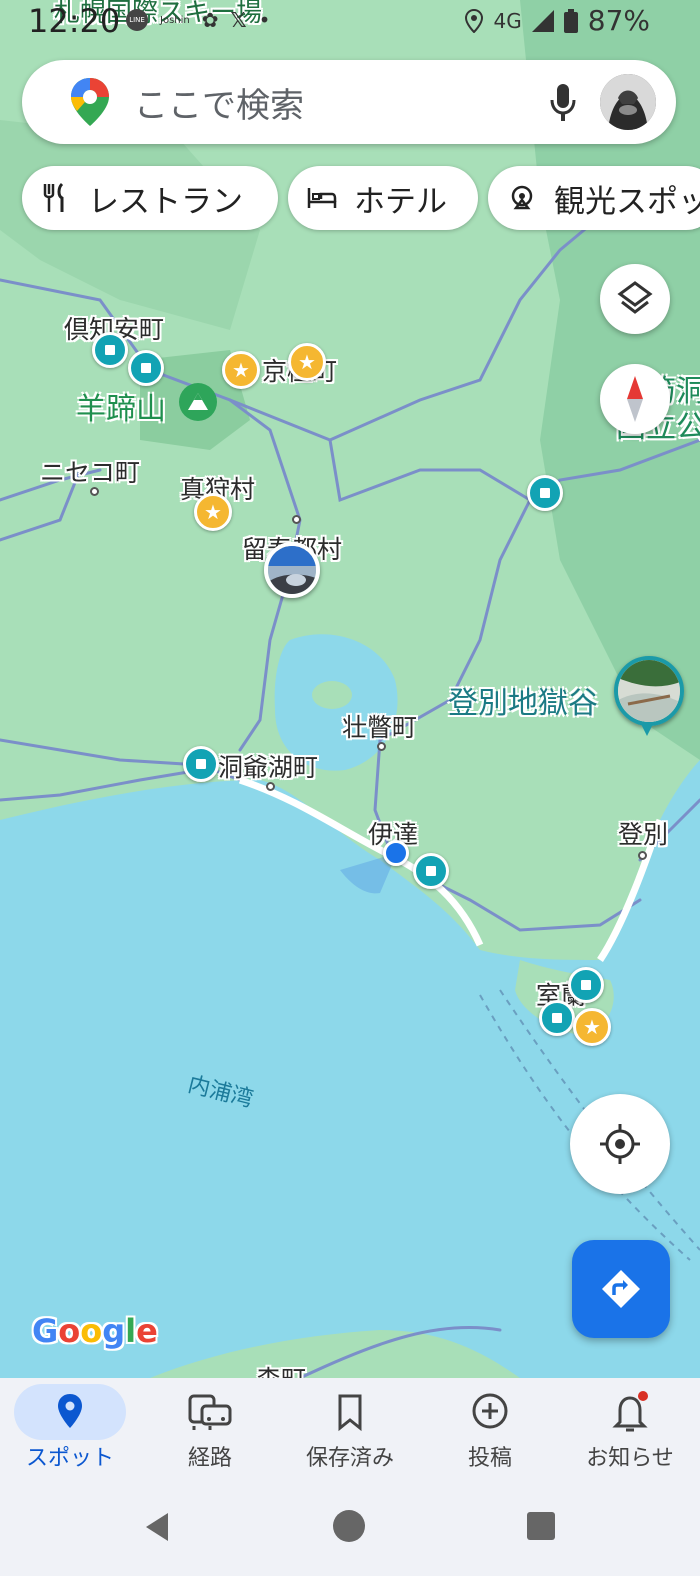  Describe the element at coordinates (400, 201) in the screenshot. I see `chip-hotel-label: ホテル` at that location.